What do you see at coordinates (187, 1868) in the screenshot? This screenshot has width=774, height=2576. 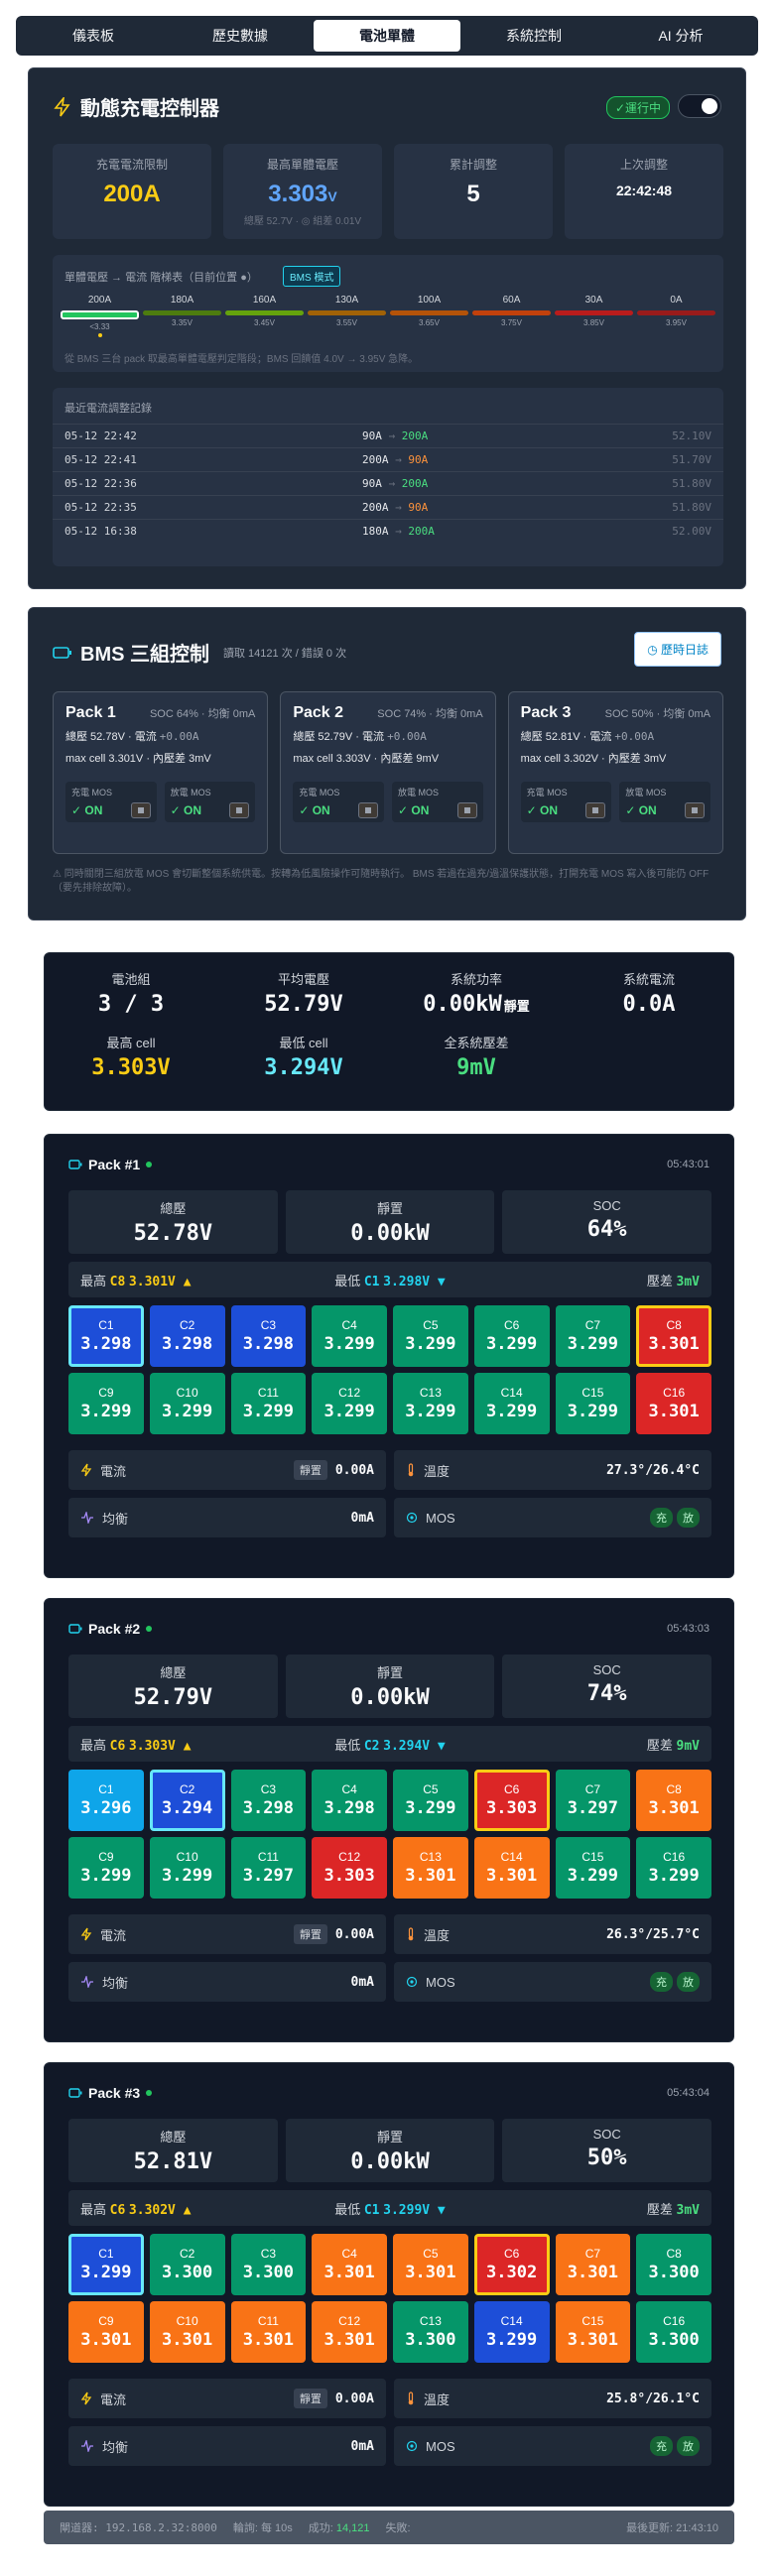 I see `cell-tile: C10 3.299` at bounding box center [187, 1868].